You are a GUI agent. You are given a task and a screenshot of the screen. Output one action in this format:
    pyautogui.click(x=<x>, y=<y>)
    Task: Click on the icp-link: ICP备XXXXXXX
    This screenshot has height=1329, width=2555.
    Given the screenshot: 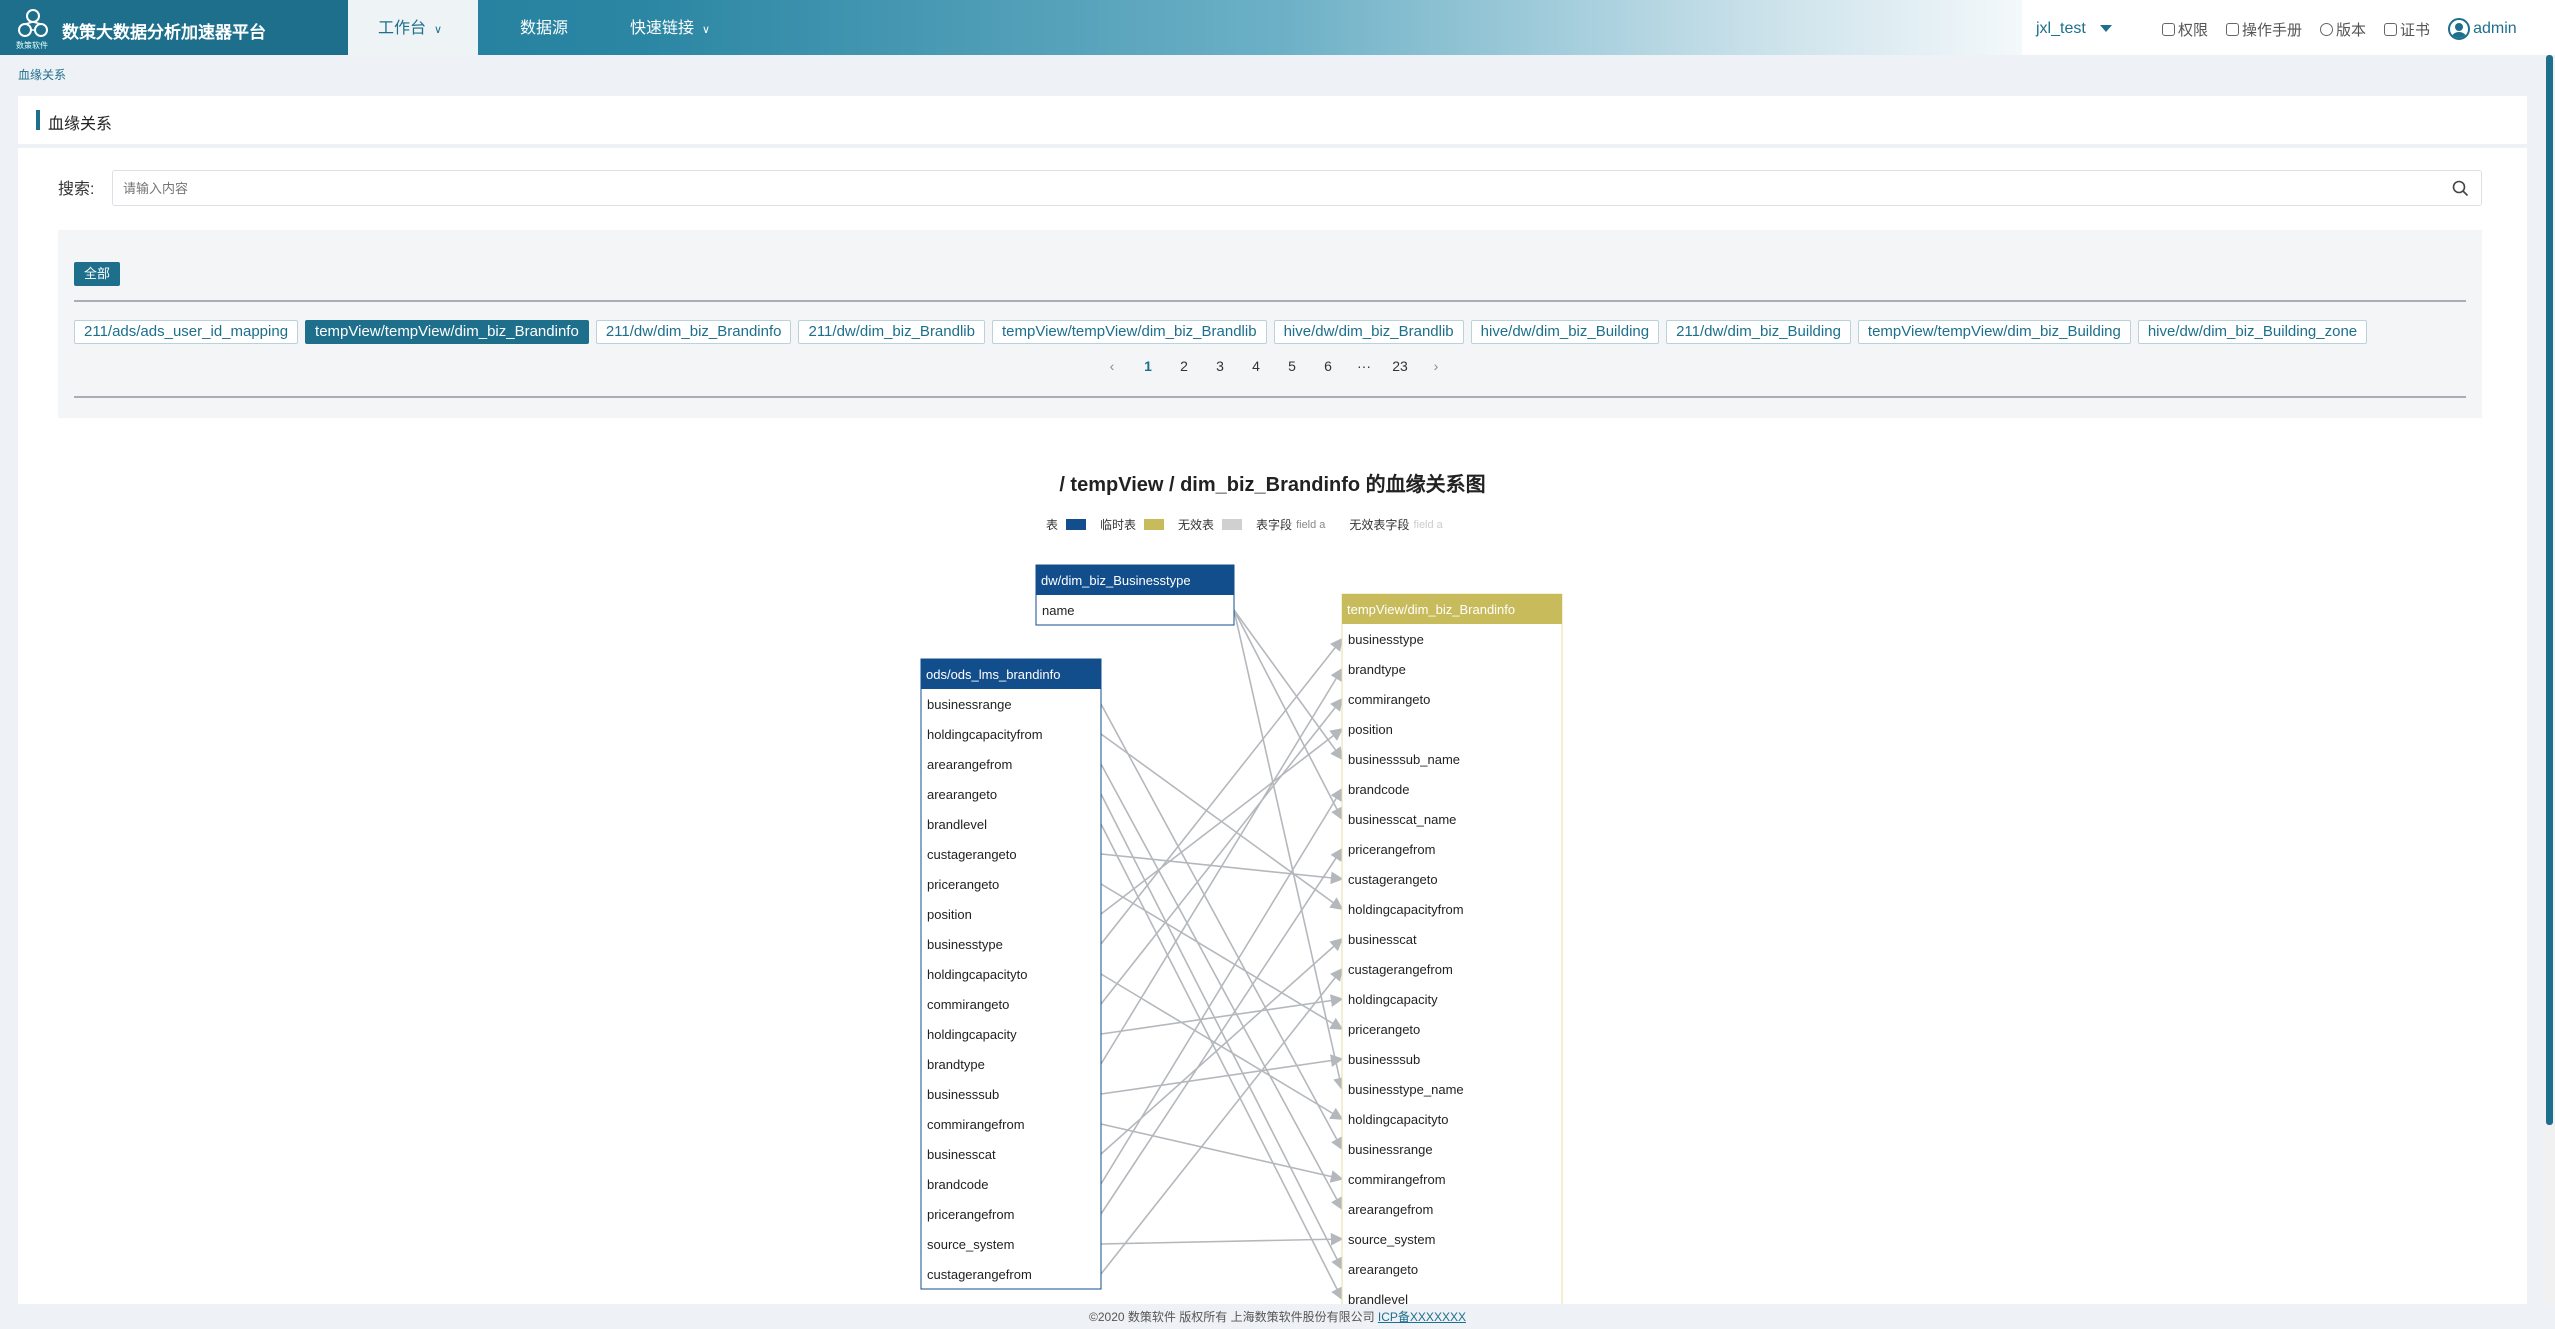 What is the action you would take?
    pyautogui.click(x=1422, y=1317)
    